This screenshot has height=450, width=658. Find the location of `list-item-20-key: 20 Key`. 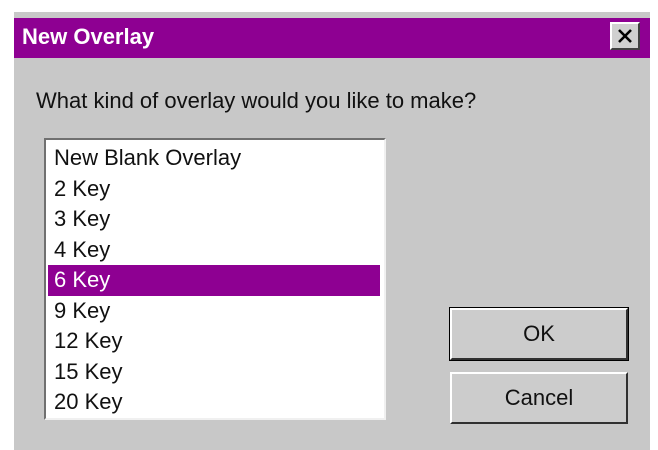

list-item-20-key: 20 Key is located at coordinates (216, 402).